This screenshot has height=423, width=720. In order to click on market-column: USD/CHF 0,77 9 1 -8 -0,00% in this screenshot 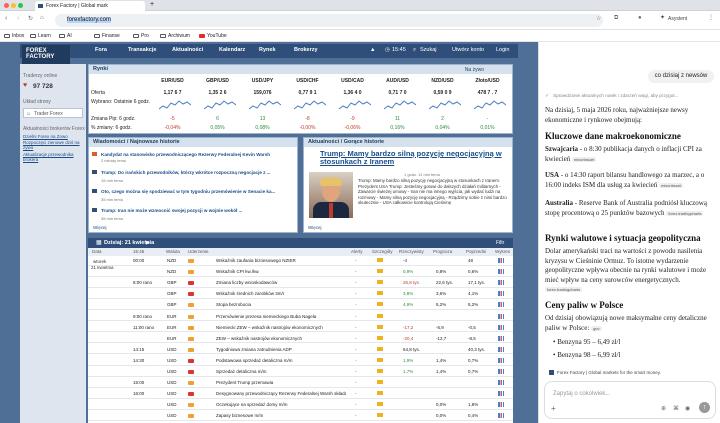, I will do `click(310, 104)`.